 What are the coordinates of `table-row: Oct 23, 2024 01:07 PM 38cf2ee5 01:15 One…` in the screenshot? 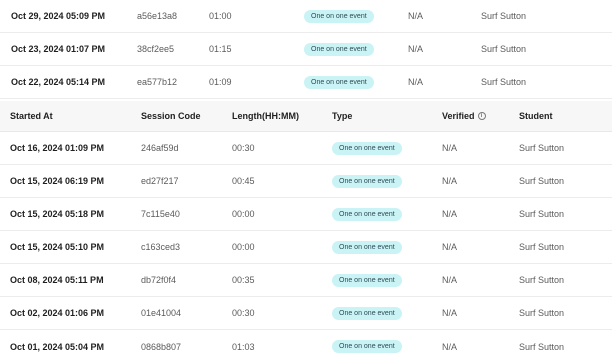 It's located at (306, 49).